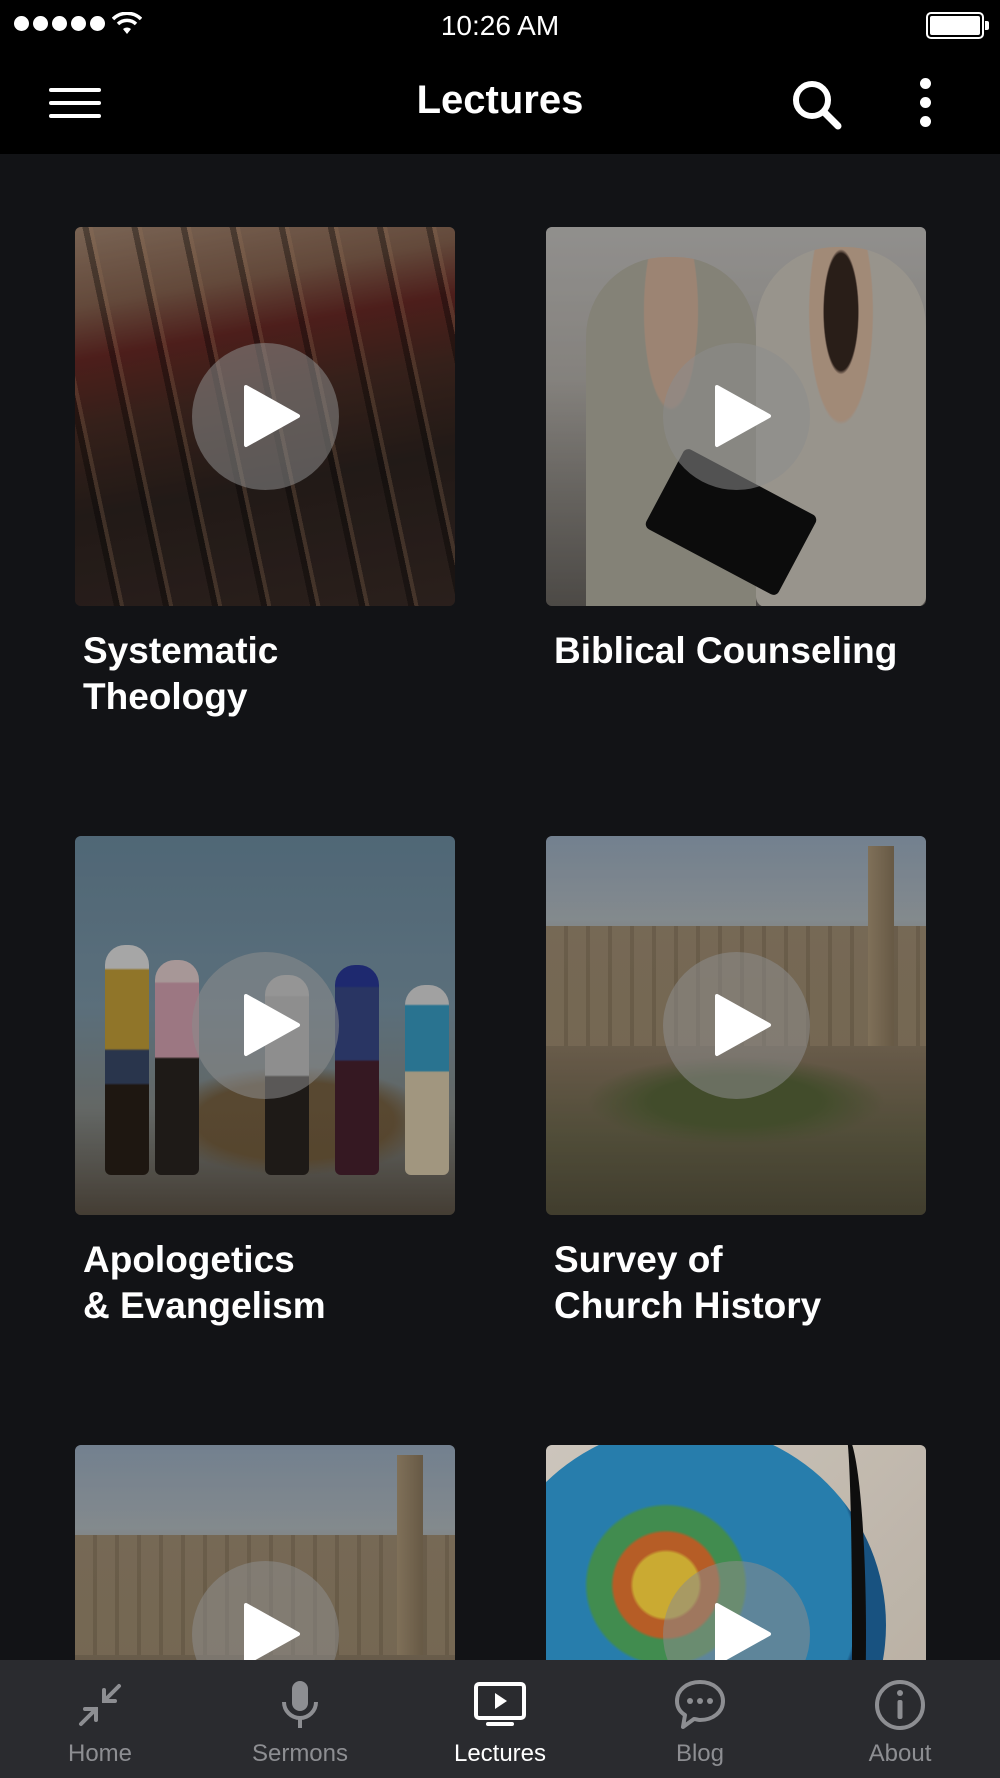 Image resolution: width=1000 pixels, height=1778 pixels. I want to click on bottom-tab-bar: Home Sermons Lectures Blog About, so click(500, 1719).